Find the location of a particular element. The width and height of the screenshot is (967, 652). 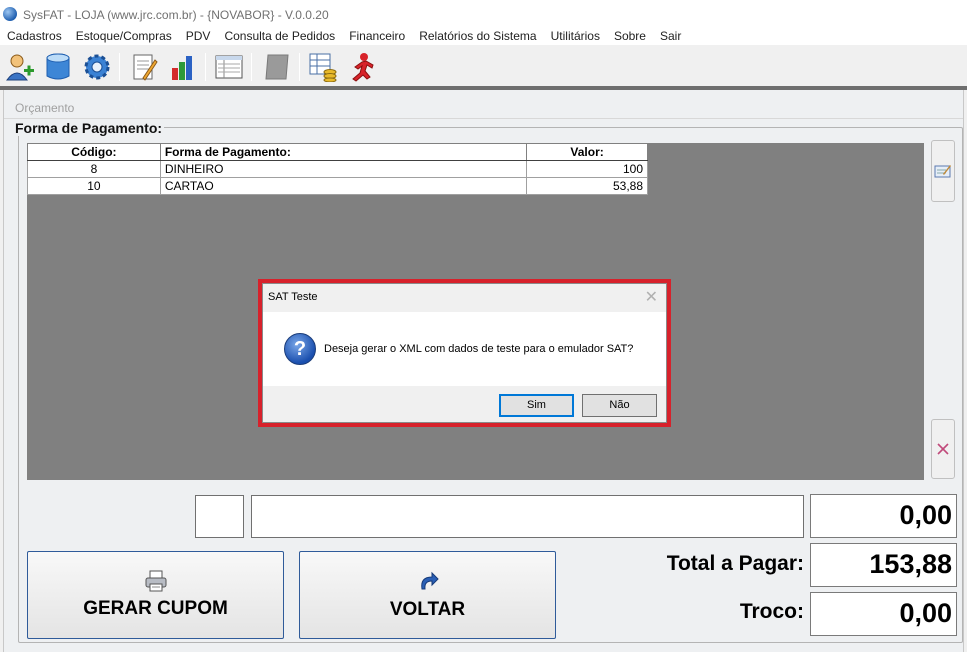

red-runner-icon is located at coordinates (362, 67).